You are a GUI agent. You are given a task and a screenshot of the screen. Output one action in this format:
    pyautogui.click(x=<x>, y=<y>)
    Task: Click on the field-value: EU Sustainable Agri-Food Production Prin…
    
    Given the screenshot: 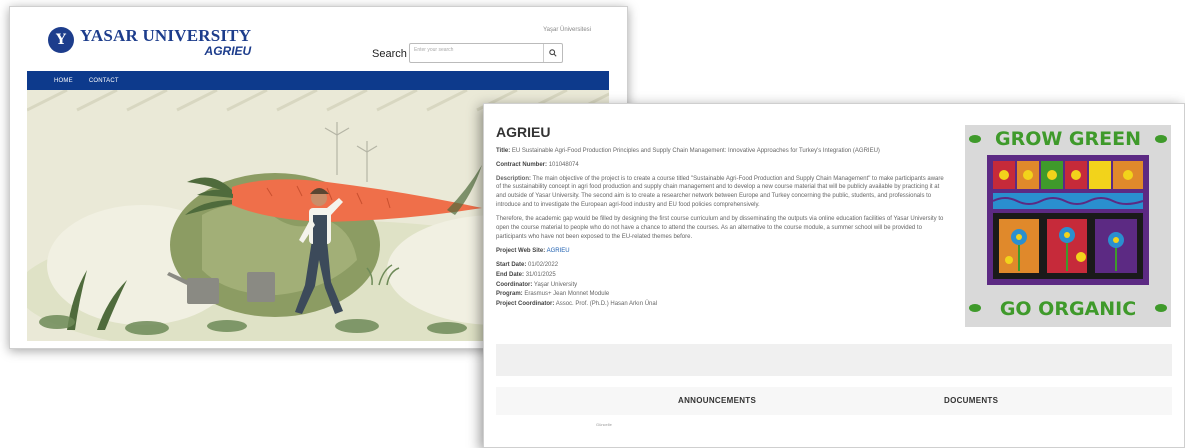 What is the action you would take?
    pyautogui.click(x=695, y=151)
    